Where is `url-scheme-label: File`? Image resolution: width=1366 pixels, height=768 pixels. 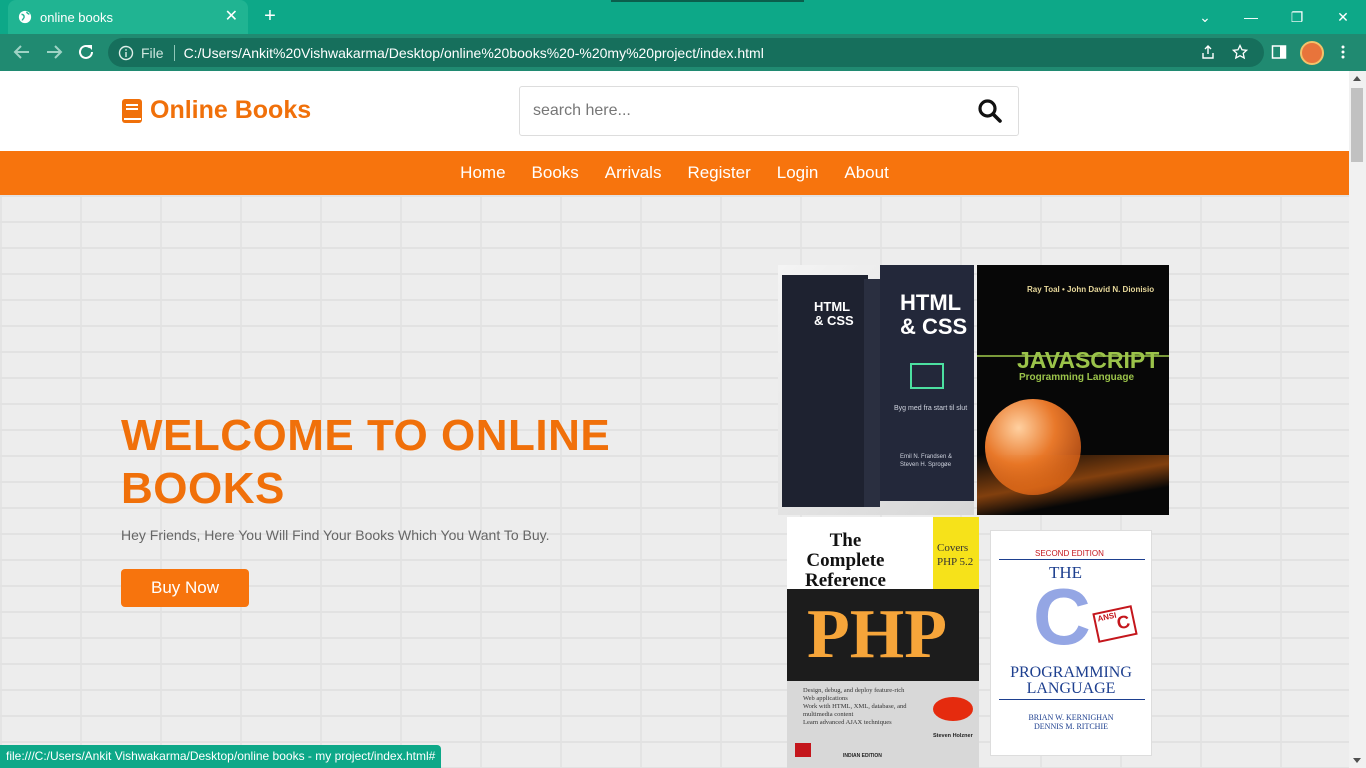 url-scheme-label: File is located at coordinates (152, 52).